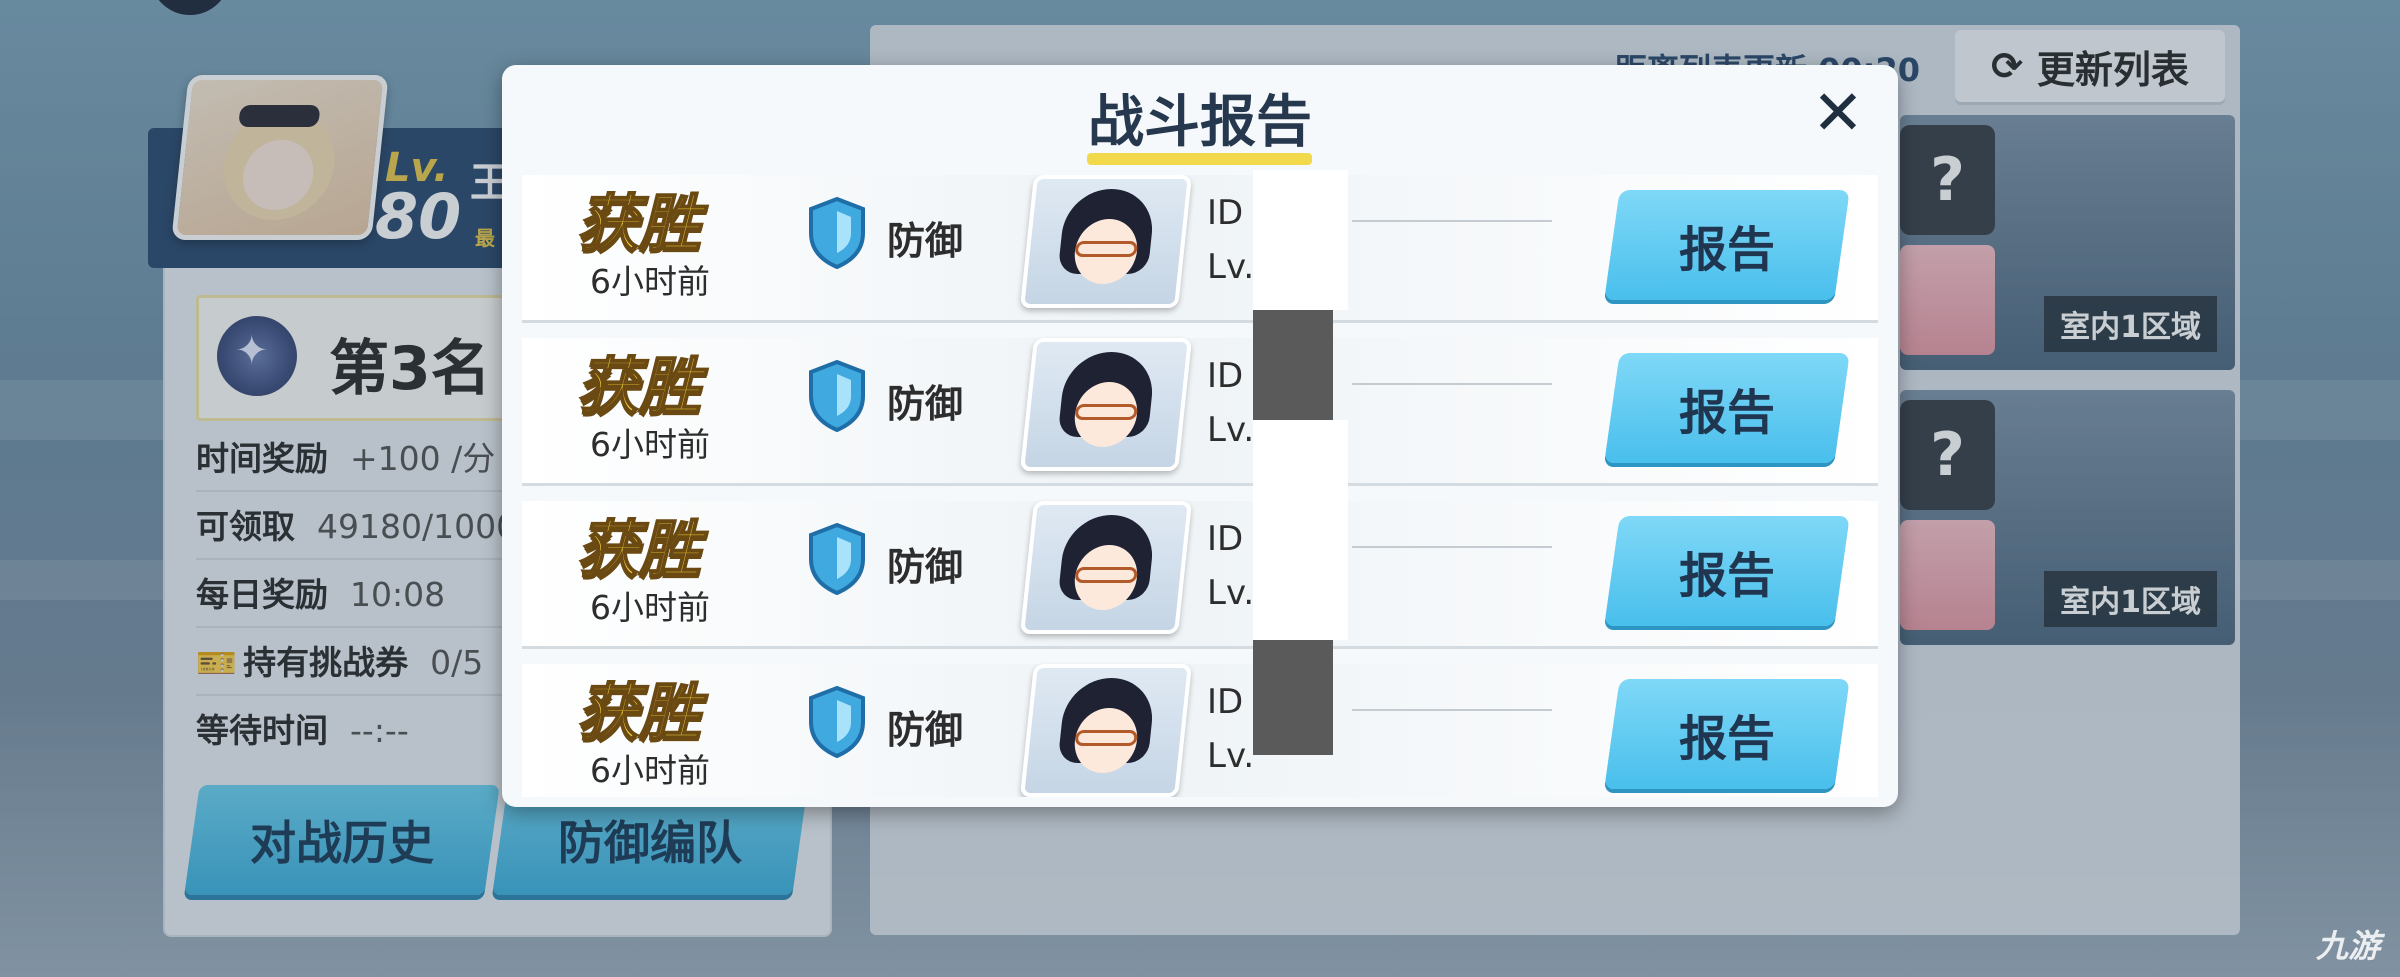  What do you see at coordinates (2347, 946) in the screenshot?
I see `watermark-logo: 九游` at bounding box center [2347, 946].